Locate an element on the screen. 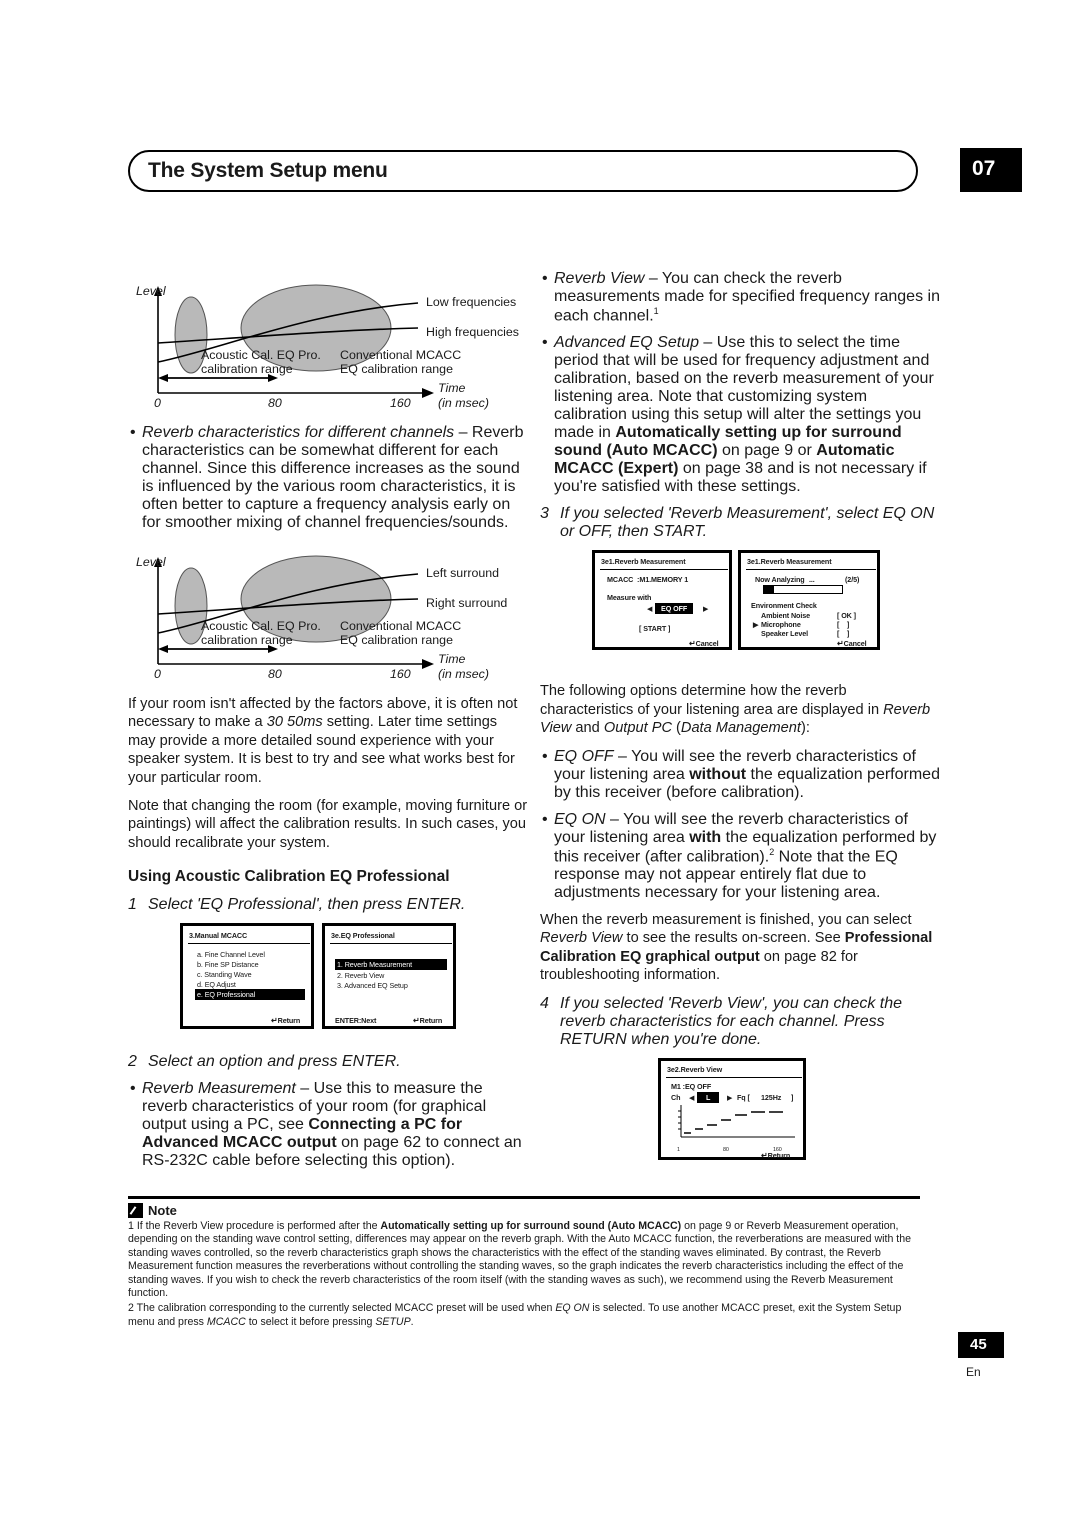 This screenshot has height=1527, width=1080. lcd-reverb-view-freq-label: Fq [ is located at coordinates (743, 1097).